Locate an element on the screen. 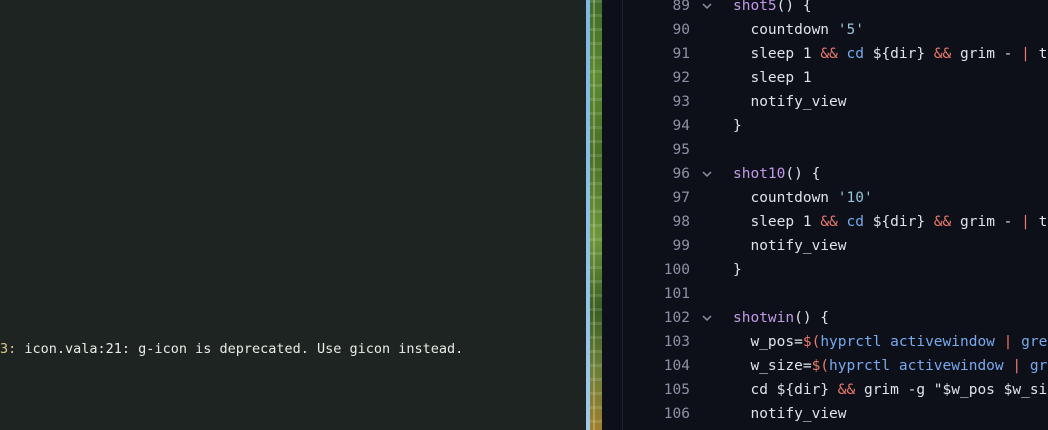  code-line: 100} is located at coordinates (825, 270).